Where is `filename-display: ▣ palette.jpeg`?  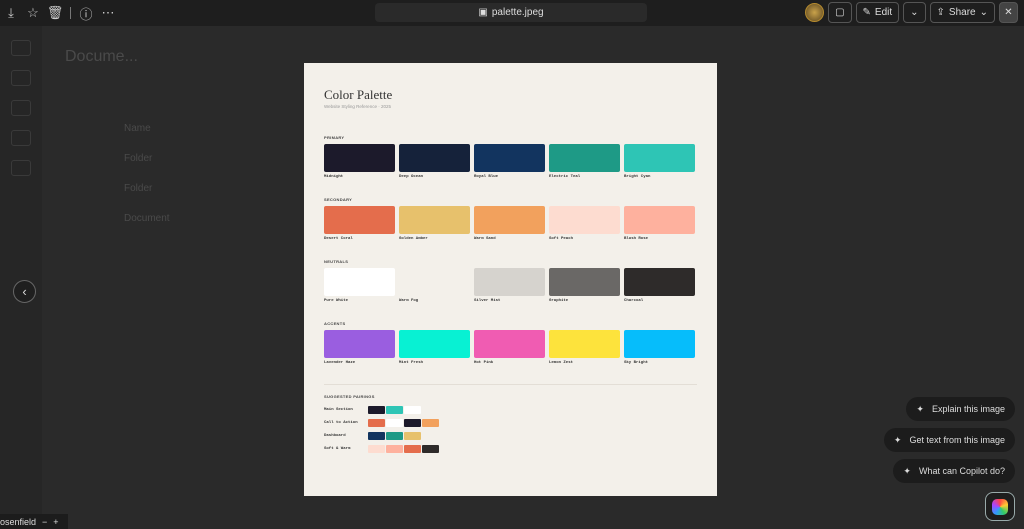 filename-display: ▣ palette.jpeg is located at coordinates (511, 12).